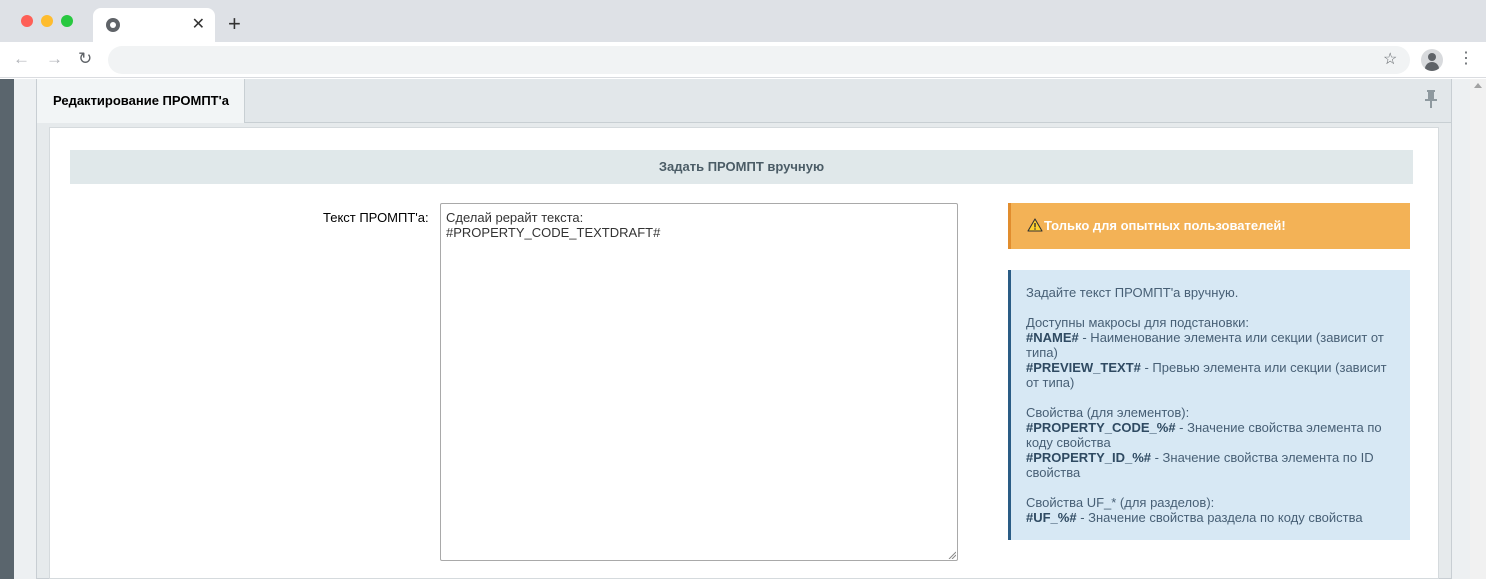 This screenshot has height=579, width=1486. What do you see at coordinates (85, 59) in the screenshot?
I see `reload-icon: ↻` at bounding box center [85, 59].